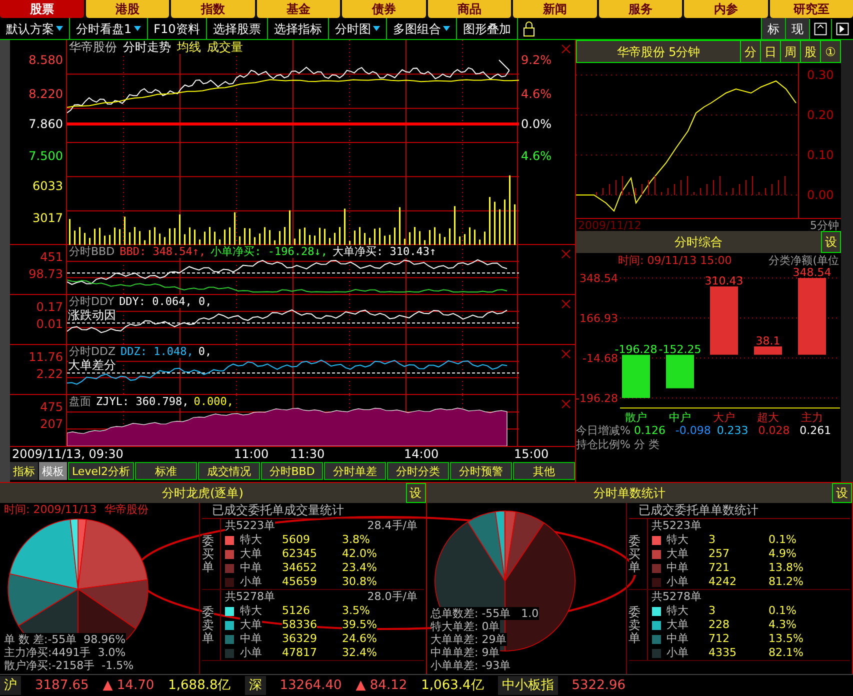  I want to click on change-value: 0.028, so click(774, 431).